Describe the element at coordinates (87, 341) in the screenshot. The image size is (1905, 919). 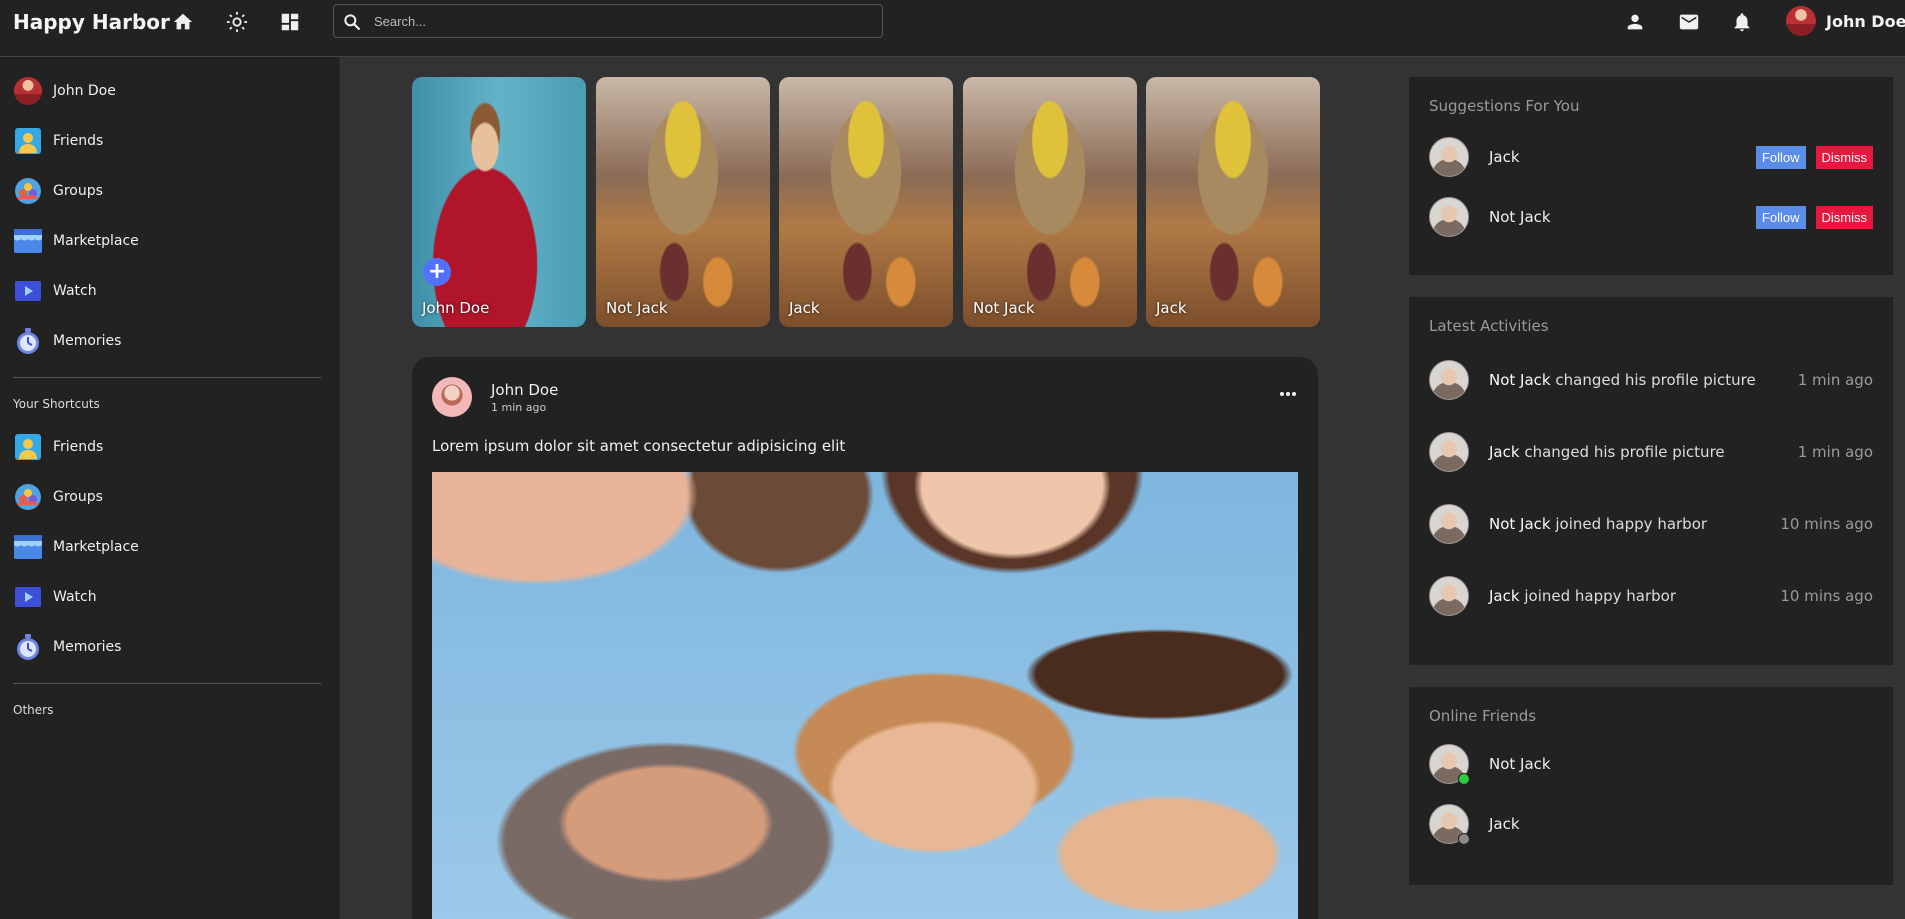
I see `sidebar-item-label: Memories` at that location.